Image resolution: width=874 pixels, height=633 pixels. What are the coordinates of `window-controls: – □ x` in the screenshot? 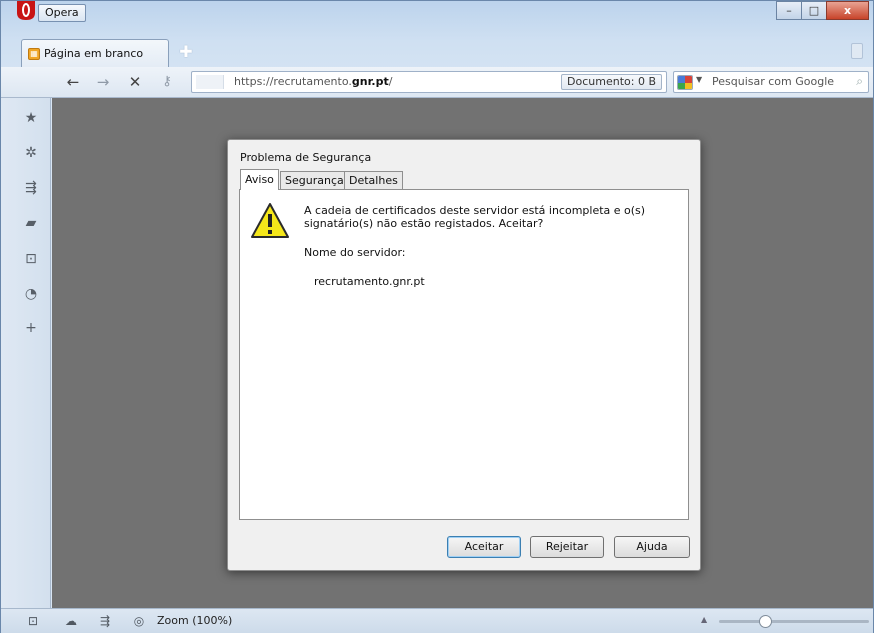 It's located at (822, 10).